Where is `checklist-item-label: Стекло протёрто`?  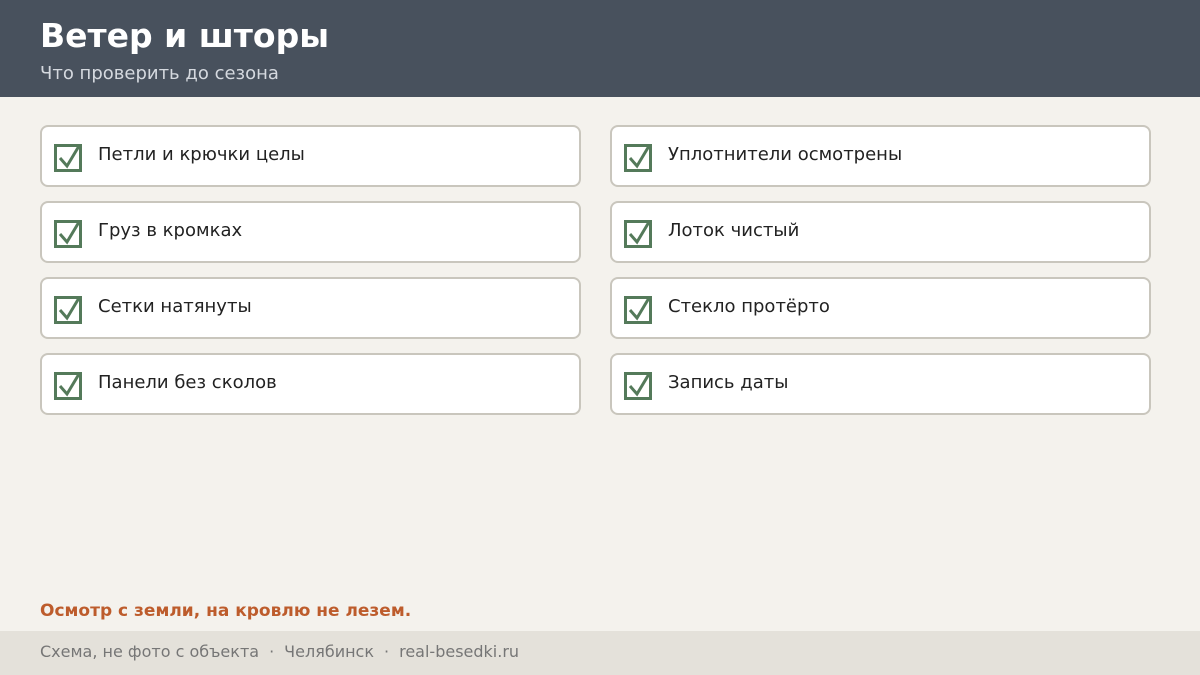
checklist-item-label: Стекло протёрто is located at coordinates (749, 306).